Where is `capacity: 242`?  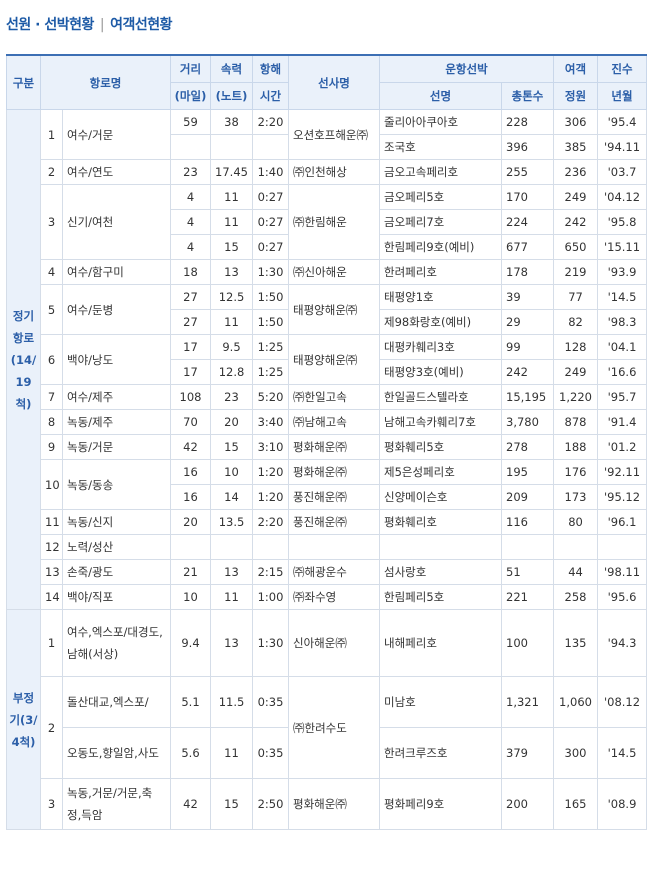
capacity: 242 is located at coordinates (576, 222).